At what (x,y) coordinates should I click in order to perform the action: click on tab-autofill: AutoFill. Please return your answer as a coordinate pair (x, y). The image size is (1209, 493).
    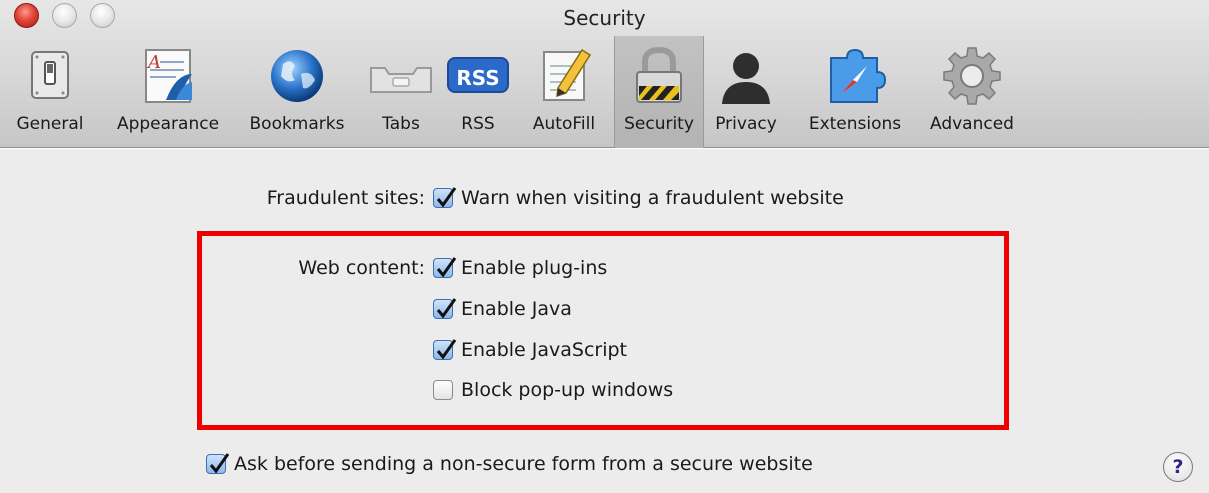
    Looking at the image, I should click on (564, 92).